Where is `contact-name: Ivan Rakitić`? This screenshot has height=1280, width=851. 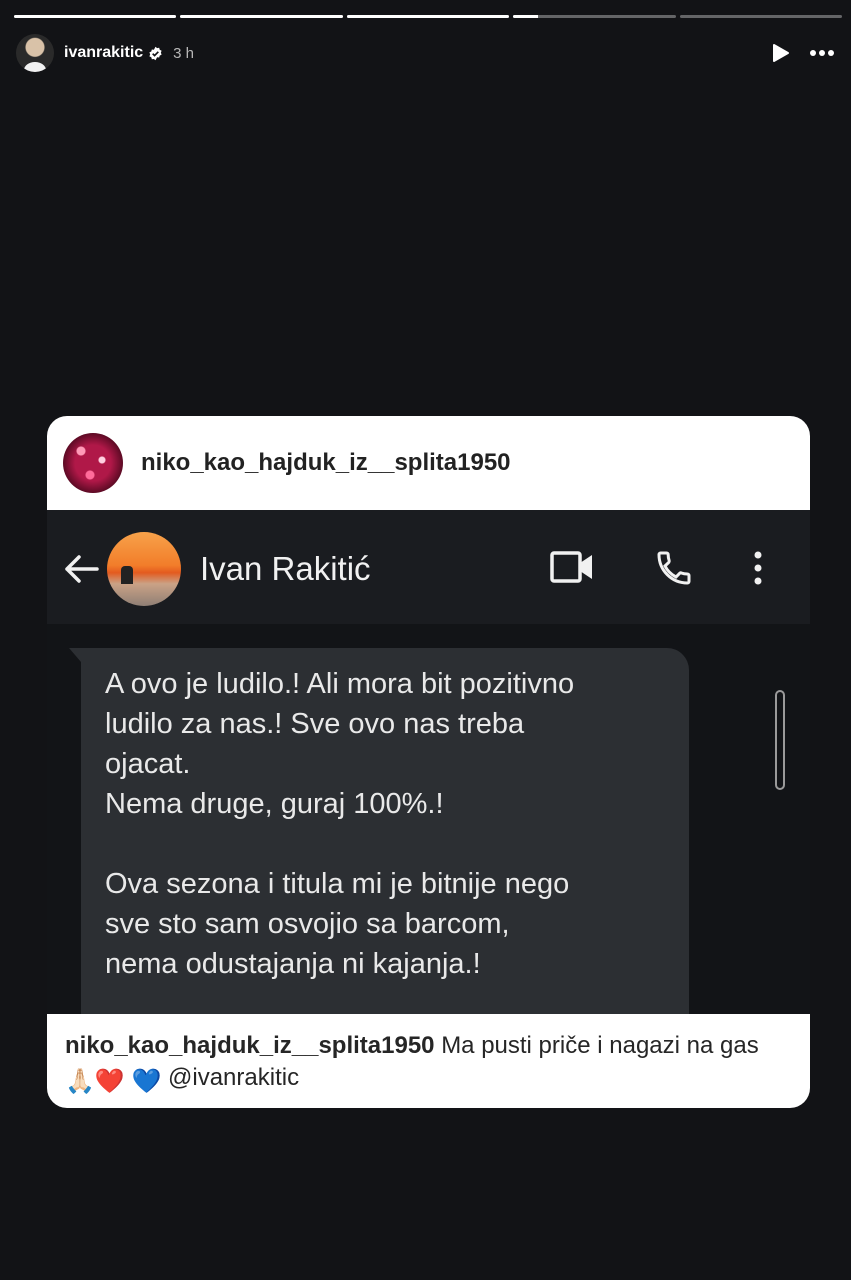 contact-name: Ivan Rakitić is located at coordinates (285, 568).